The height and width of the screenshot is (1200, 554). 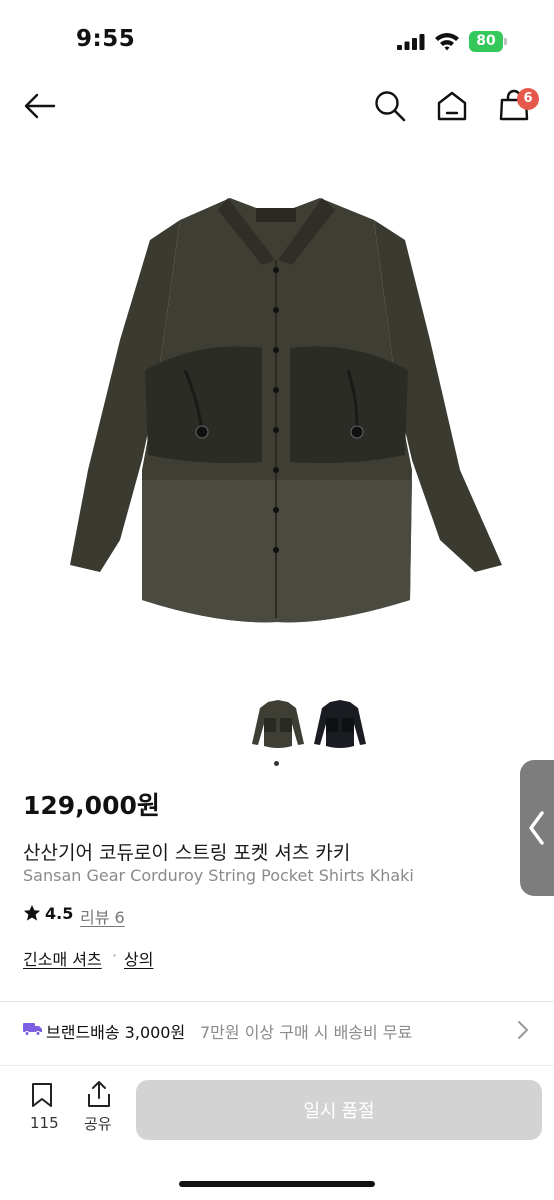 What do you see at coordinates (523, 1030) in the screenshot?
I see `chevron-right-icon` at bounding box center [523, 1030].